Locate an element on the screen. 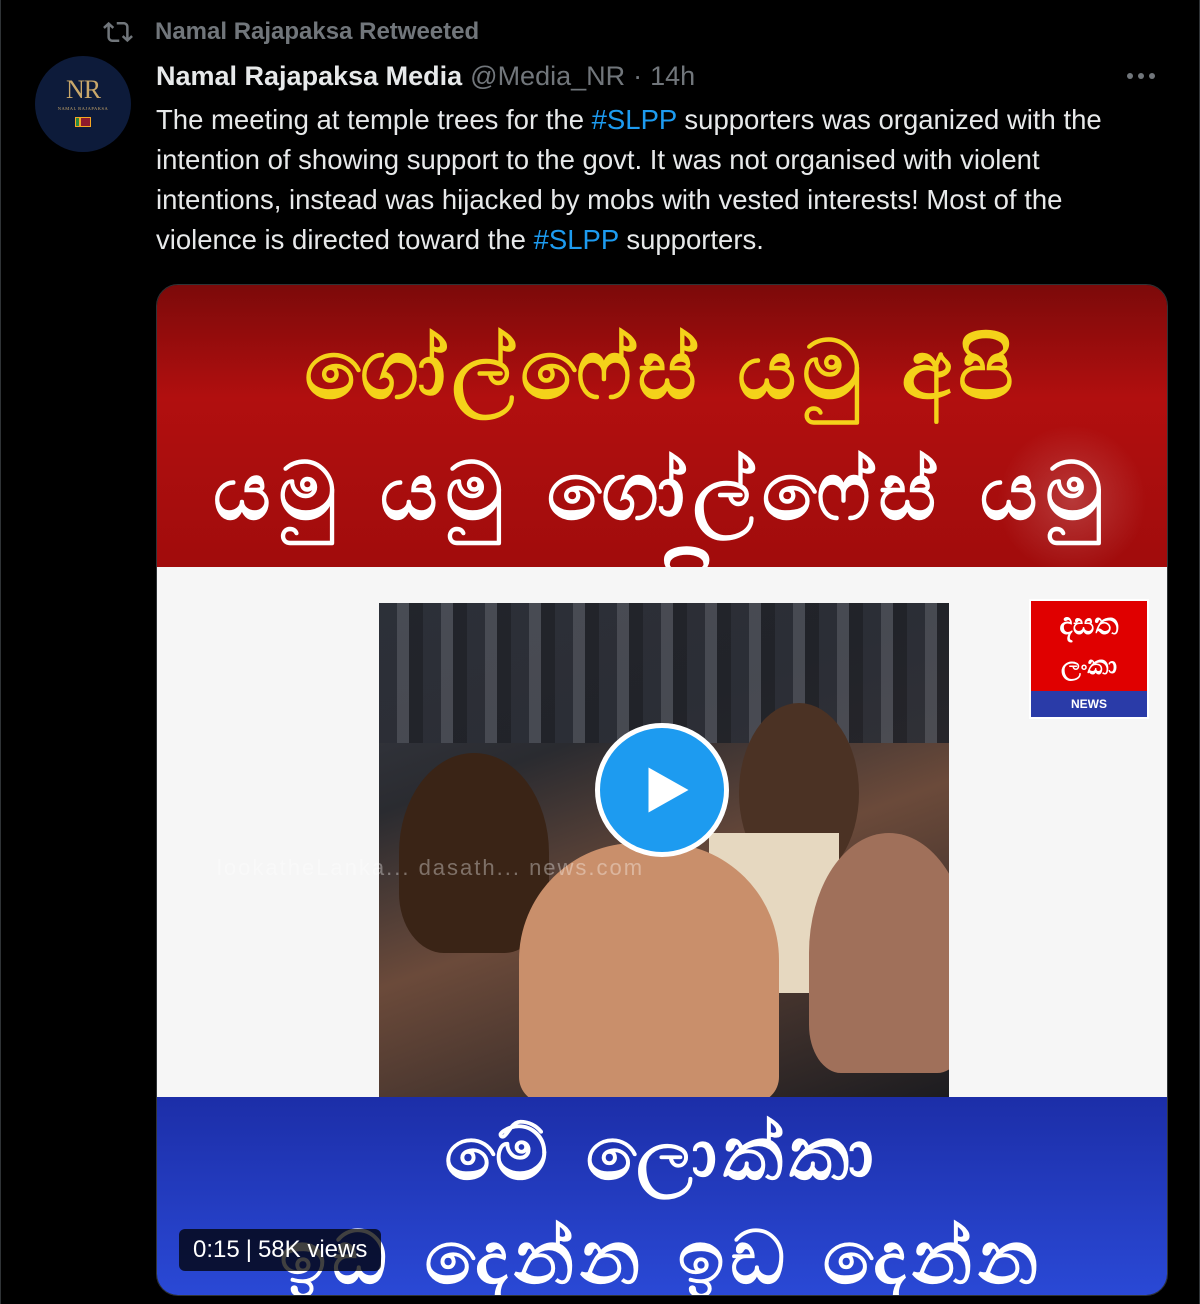  news-logo: දසත ලංකා NEWS is located at coordinates (1089, 659).